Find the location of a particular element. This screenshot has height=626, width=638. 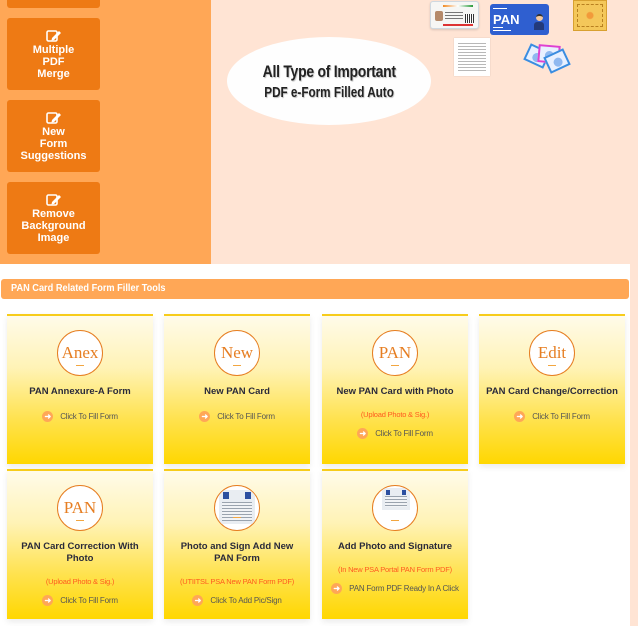

pan-card-label: PAN is located at coordinates (506, 19).